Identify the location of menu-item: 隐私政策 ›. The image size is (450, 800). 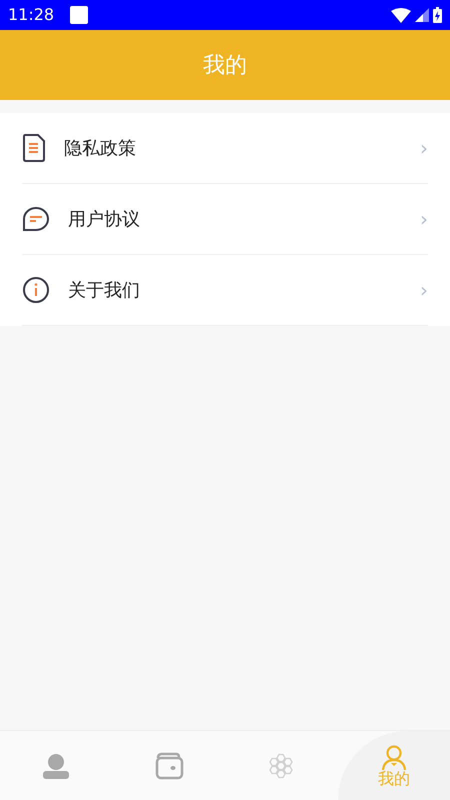
(225, 148).